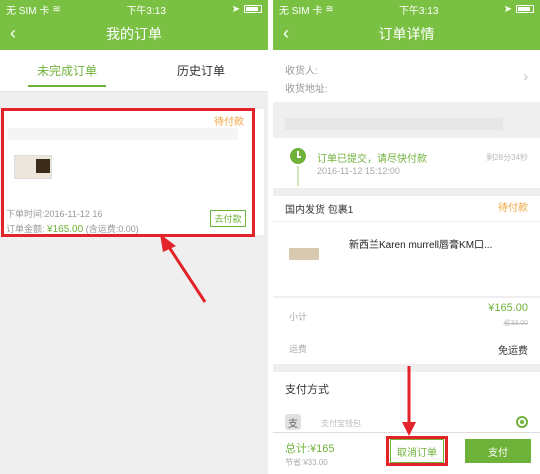  What do you see at coordinates (298, 156) in the screenshot?
I see `clock-icon` at bounding box center [298, 156].